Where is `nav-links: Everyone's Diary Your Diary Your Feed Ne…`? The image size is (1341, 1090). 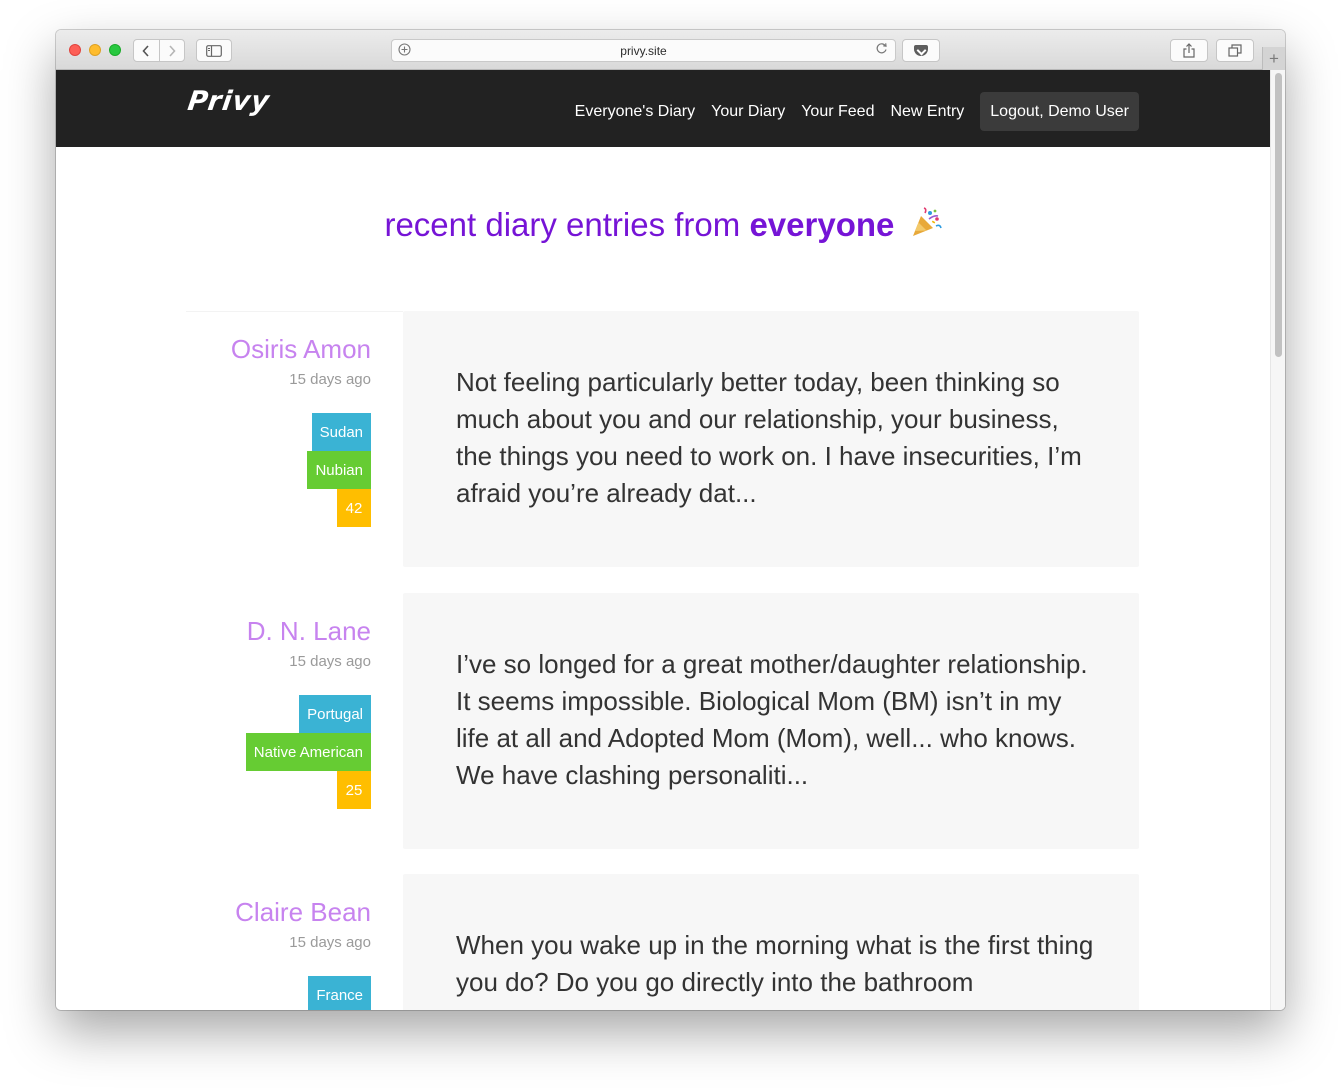
nav-links: Everyone's Diary Your Diary Your Feed Ne… is located at coordinates (849, 111).